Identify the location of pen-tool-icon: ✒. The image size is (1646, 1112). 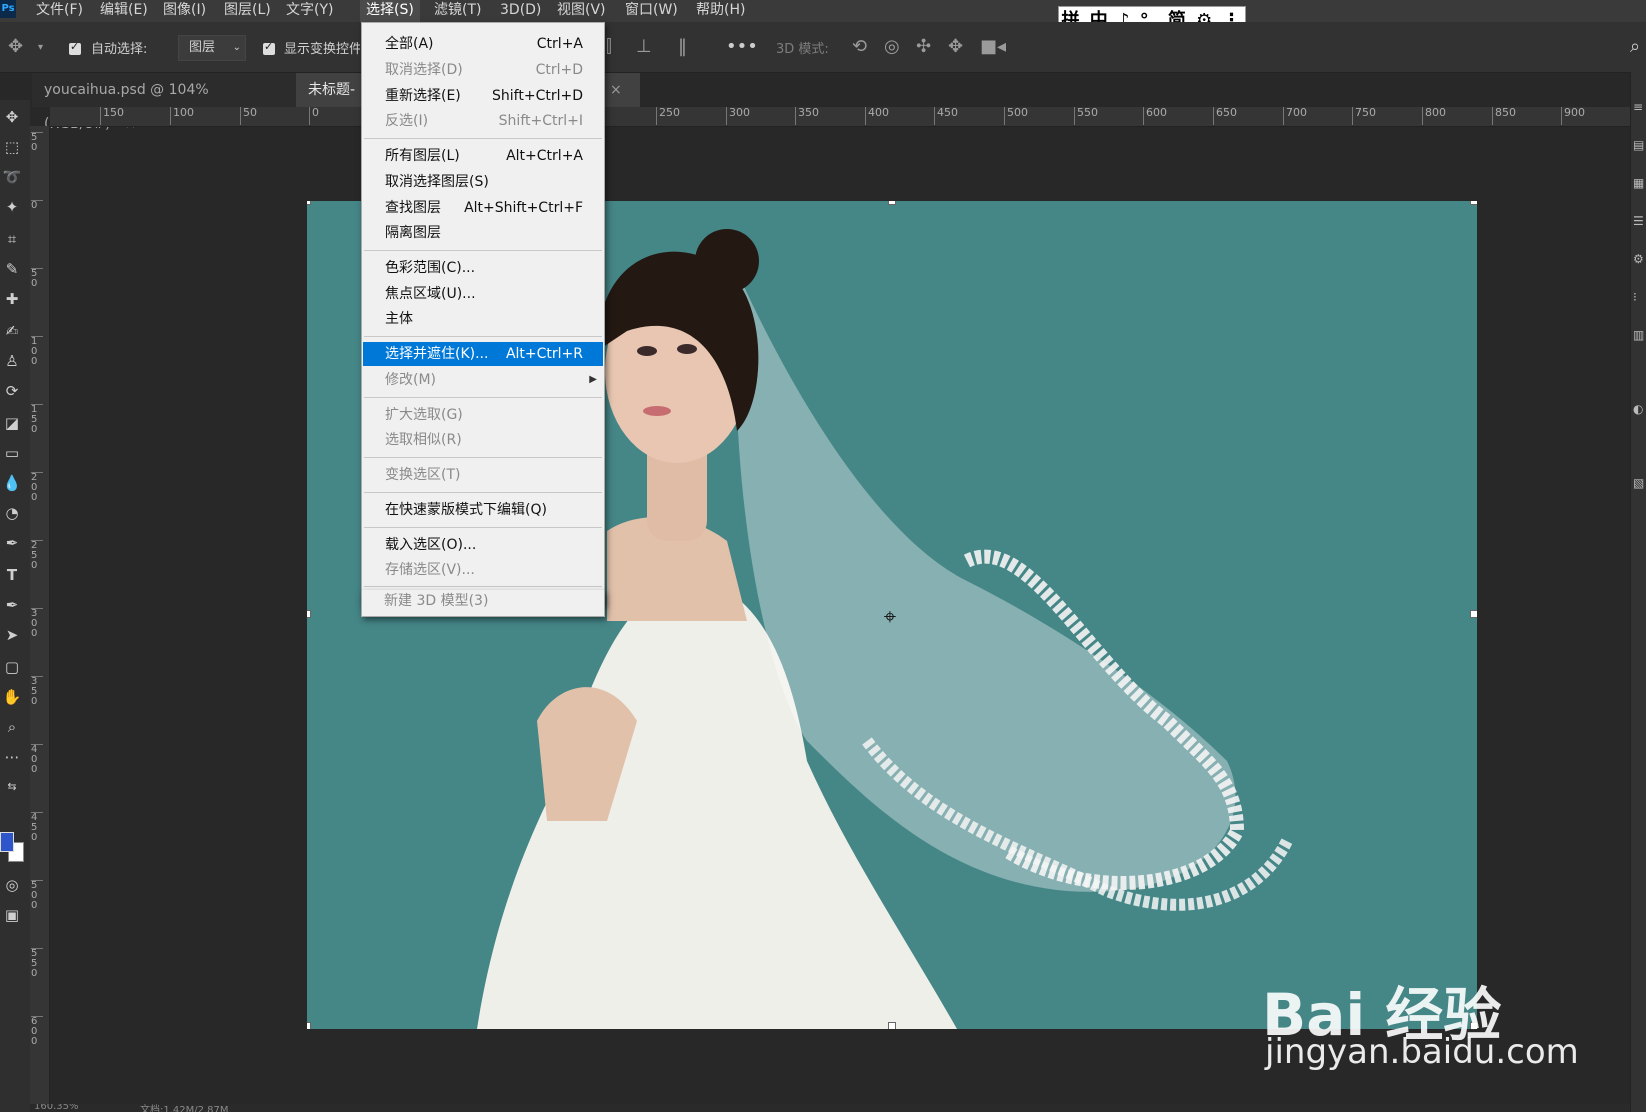
(12, 543).